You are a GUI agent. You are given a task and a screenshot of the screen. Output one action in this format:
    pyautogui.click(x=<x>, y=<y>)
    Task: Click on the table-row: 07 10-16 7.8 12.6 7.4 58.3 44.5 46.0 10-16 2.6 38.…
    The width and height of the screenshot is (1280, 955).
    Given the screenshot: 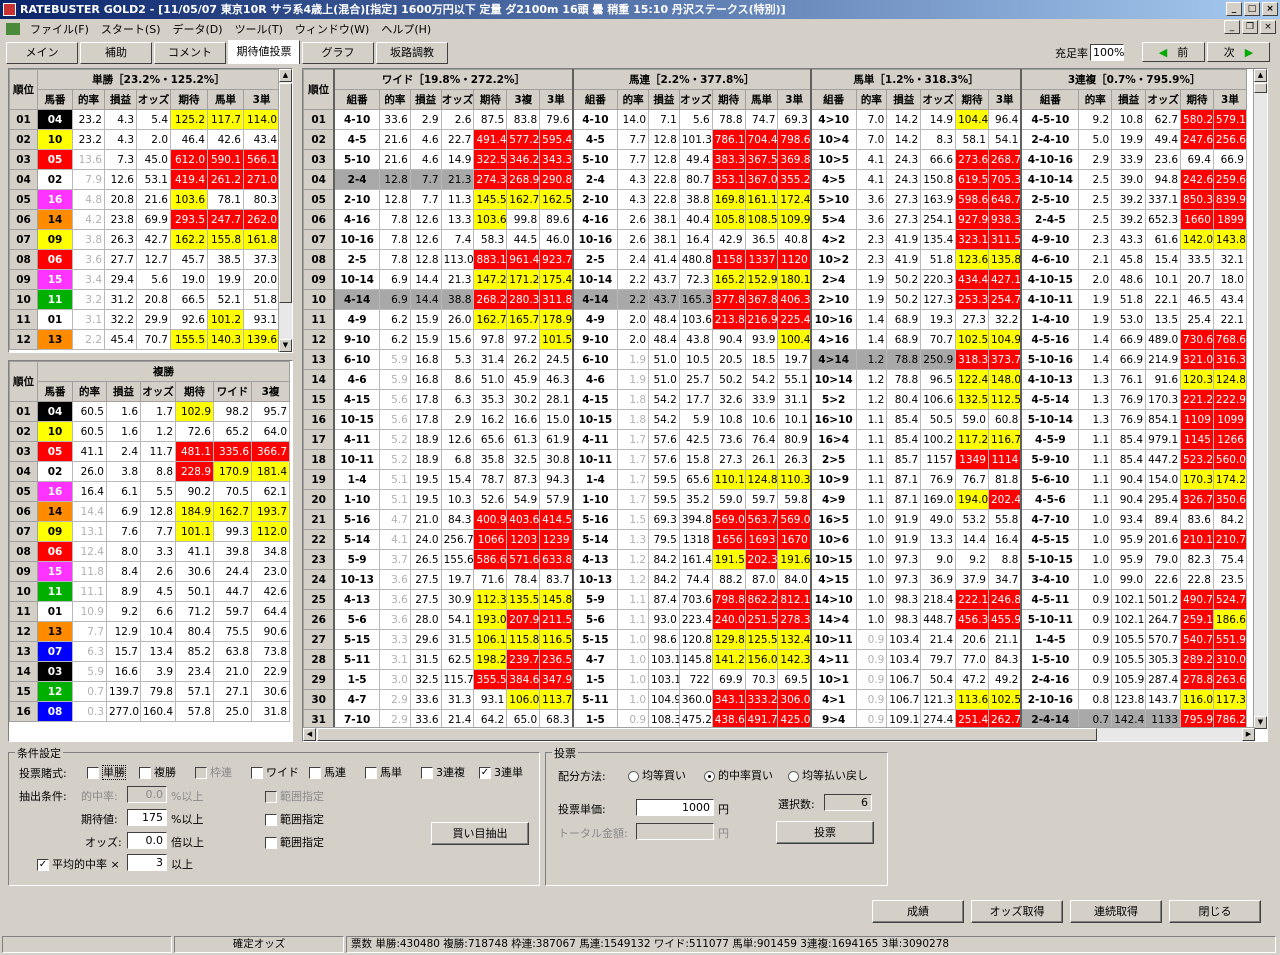 What is the action you would take?
    pyautogui.click(x=775, y=239)
    